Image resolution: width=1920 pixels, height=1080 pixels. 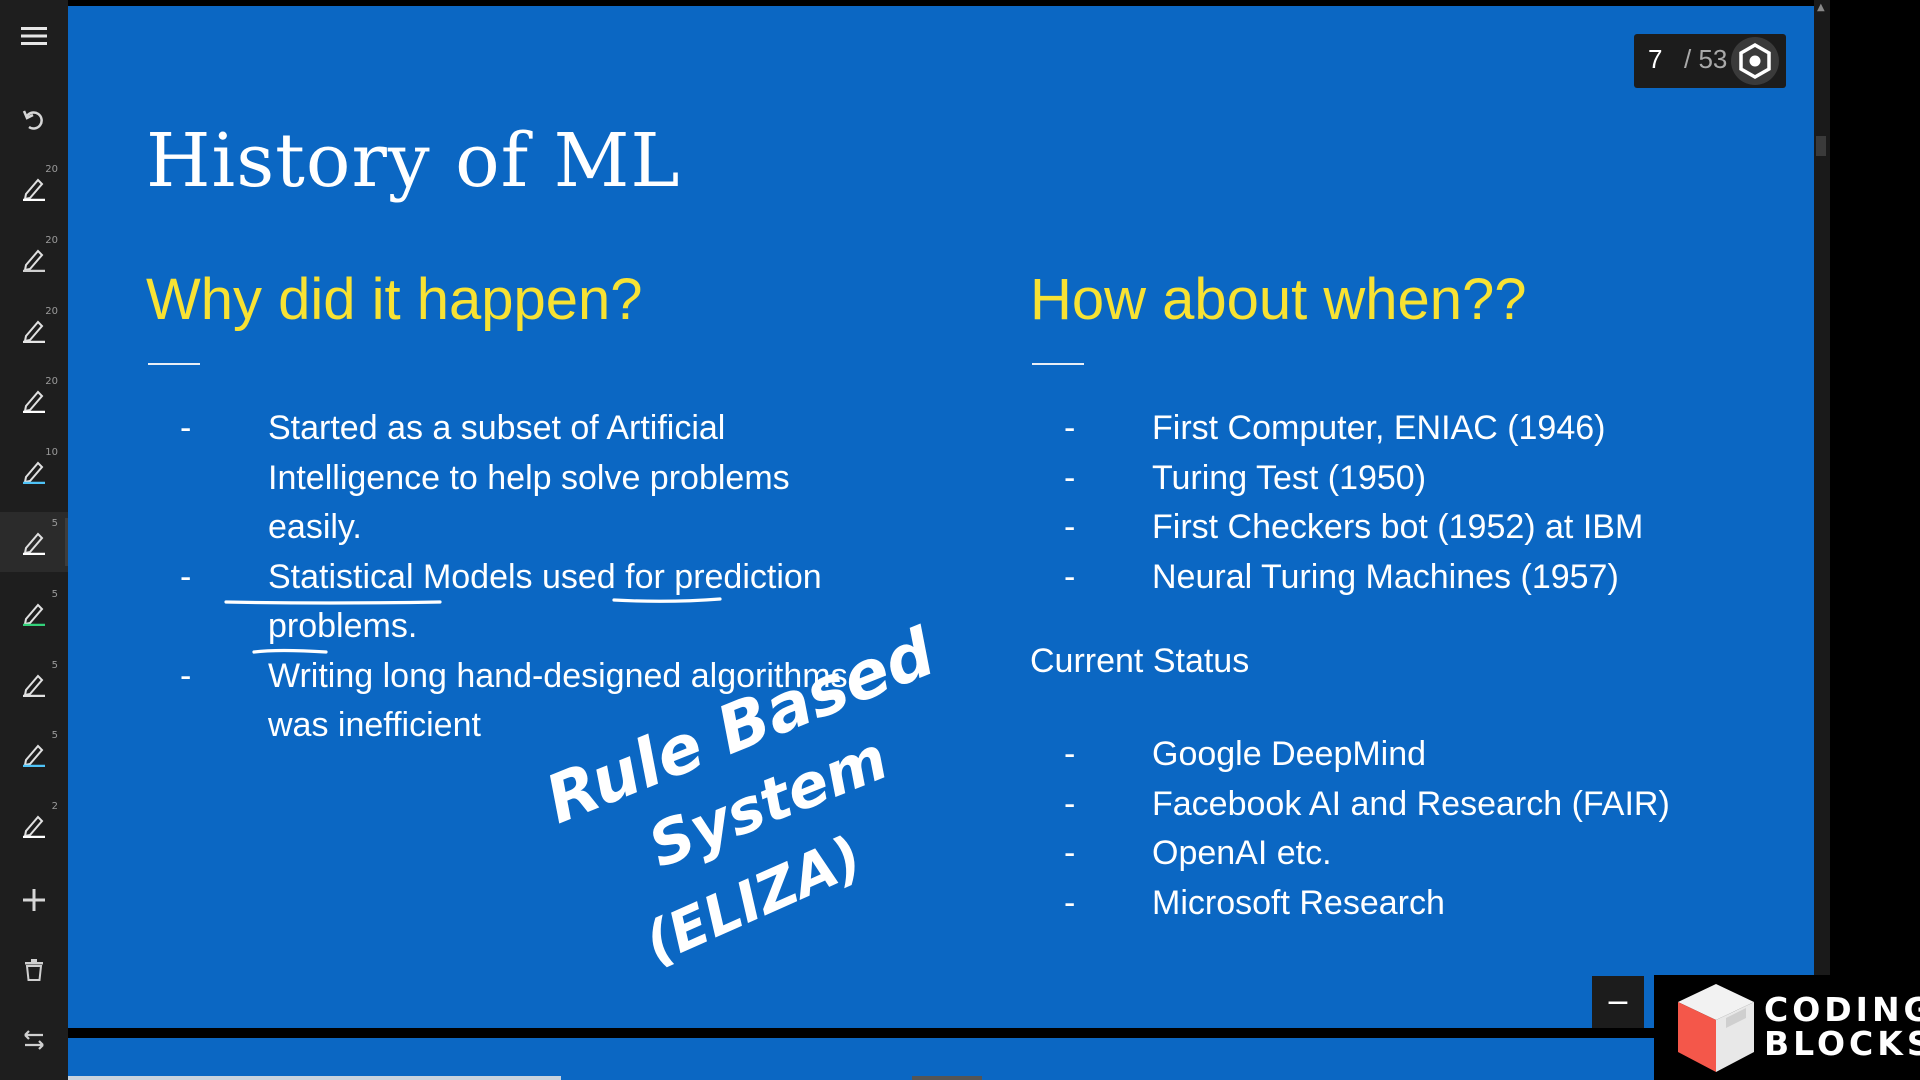 I want to click on pen-tool: 10, so click(x=34, y=471).